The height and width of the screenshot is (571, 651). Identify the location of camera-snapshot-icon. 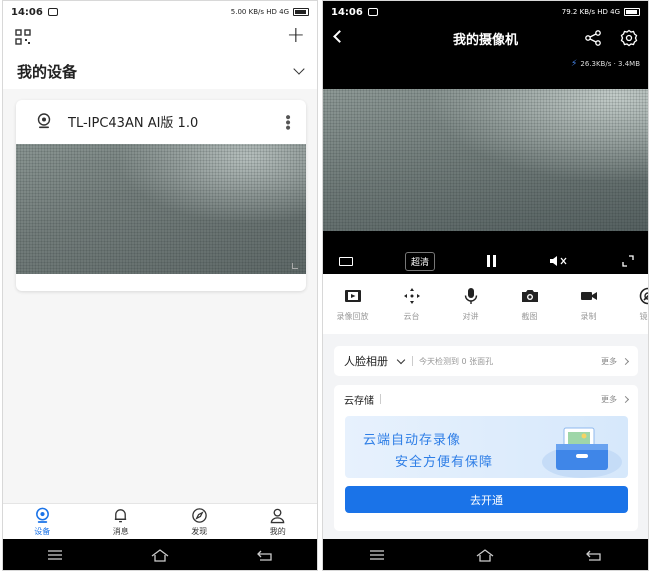
(529, 295).